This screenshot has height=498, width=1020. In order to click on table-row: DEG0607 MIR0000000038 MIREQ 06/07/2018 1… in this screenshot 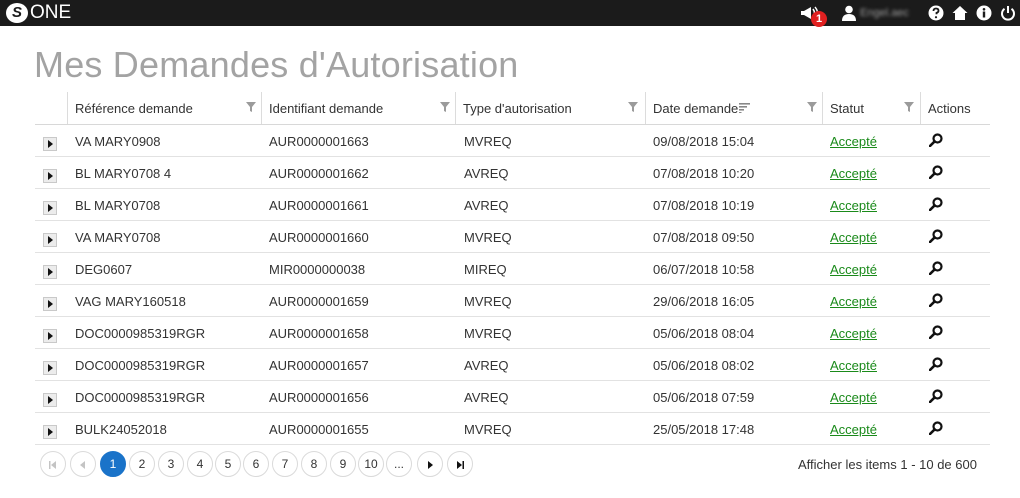, I will do `click(512, 269)`.